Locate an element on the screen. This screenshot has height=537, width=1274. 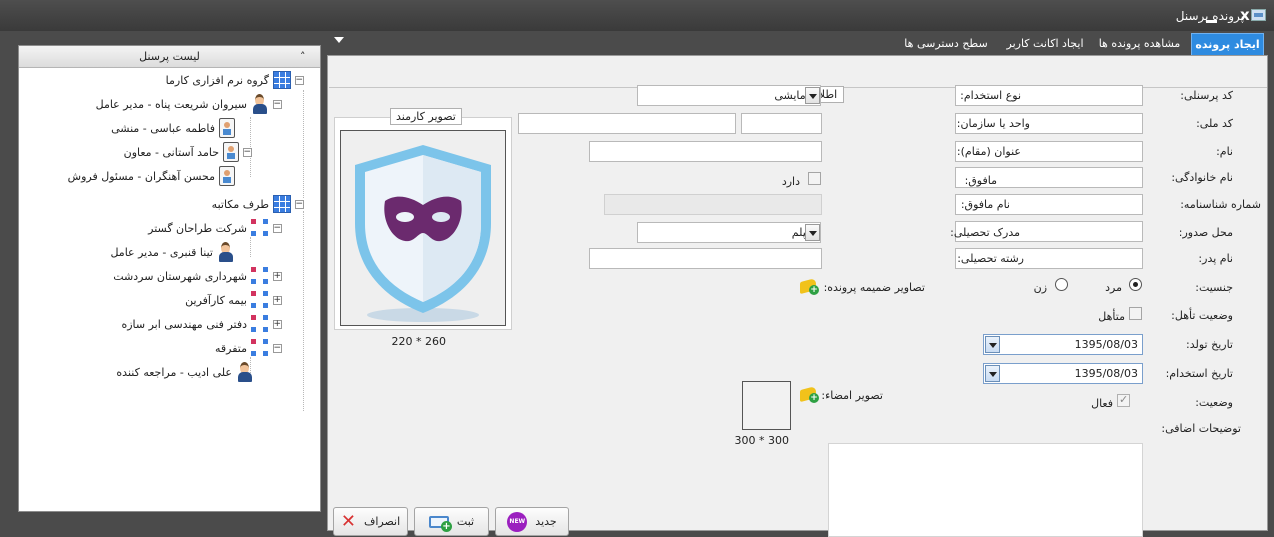
tree-item: + دفتر فنی مهندسی ابر سازه is located at coordinates (201, 324).